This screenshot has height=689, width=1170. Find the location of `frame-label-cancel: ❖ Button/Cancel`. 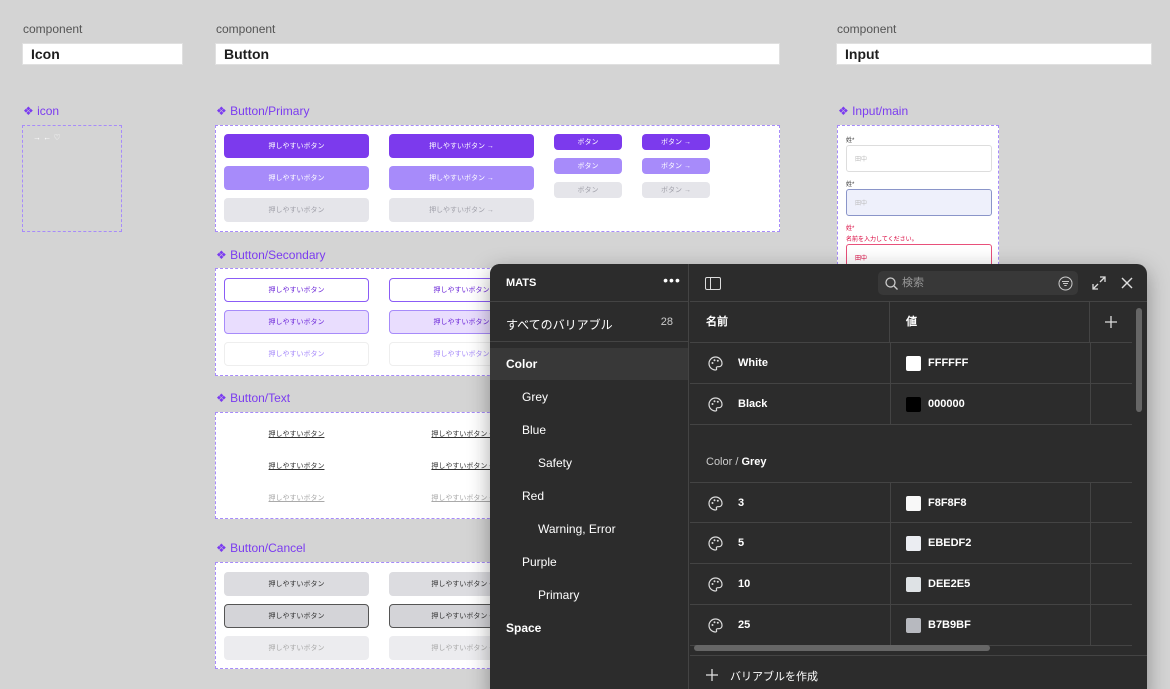

frame-label-cancel: ❖ Button/Cancel is located at coordinates (260, 548).